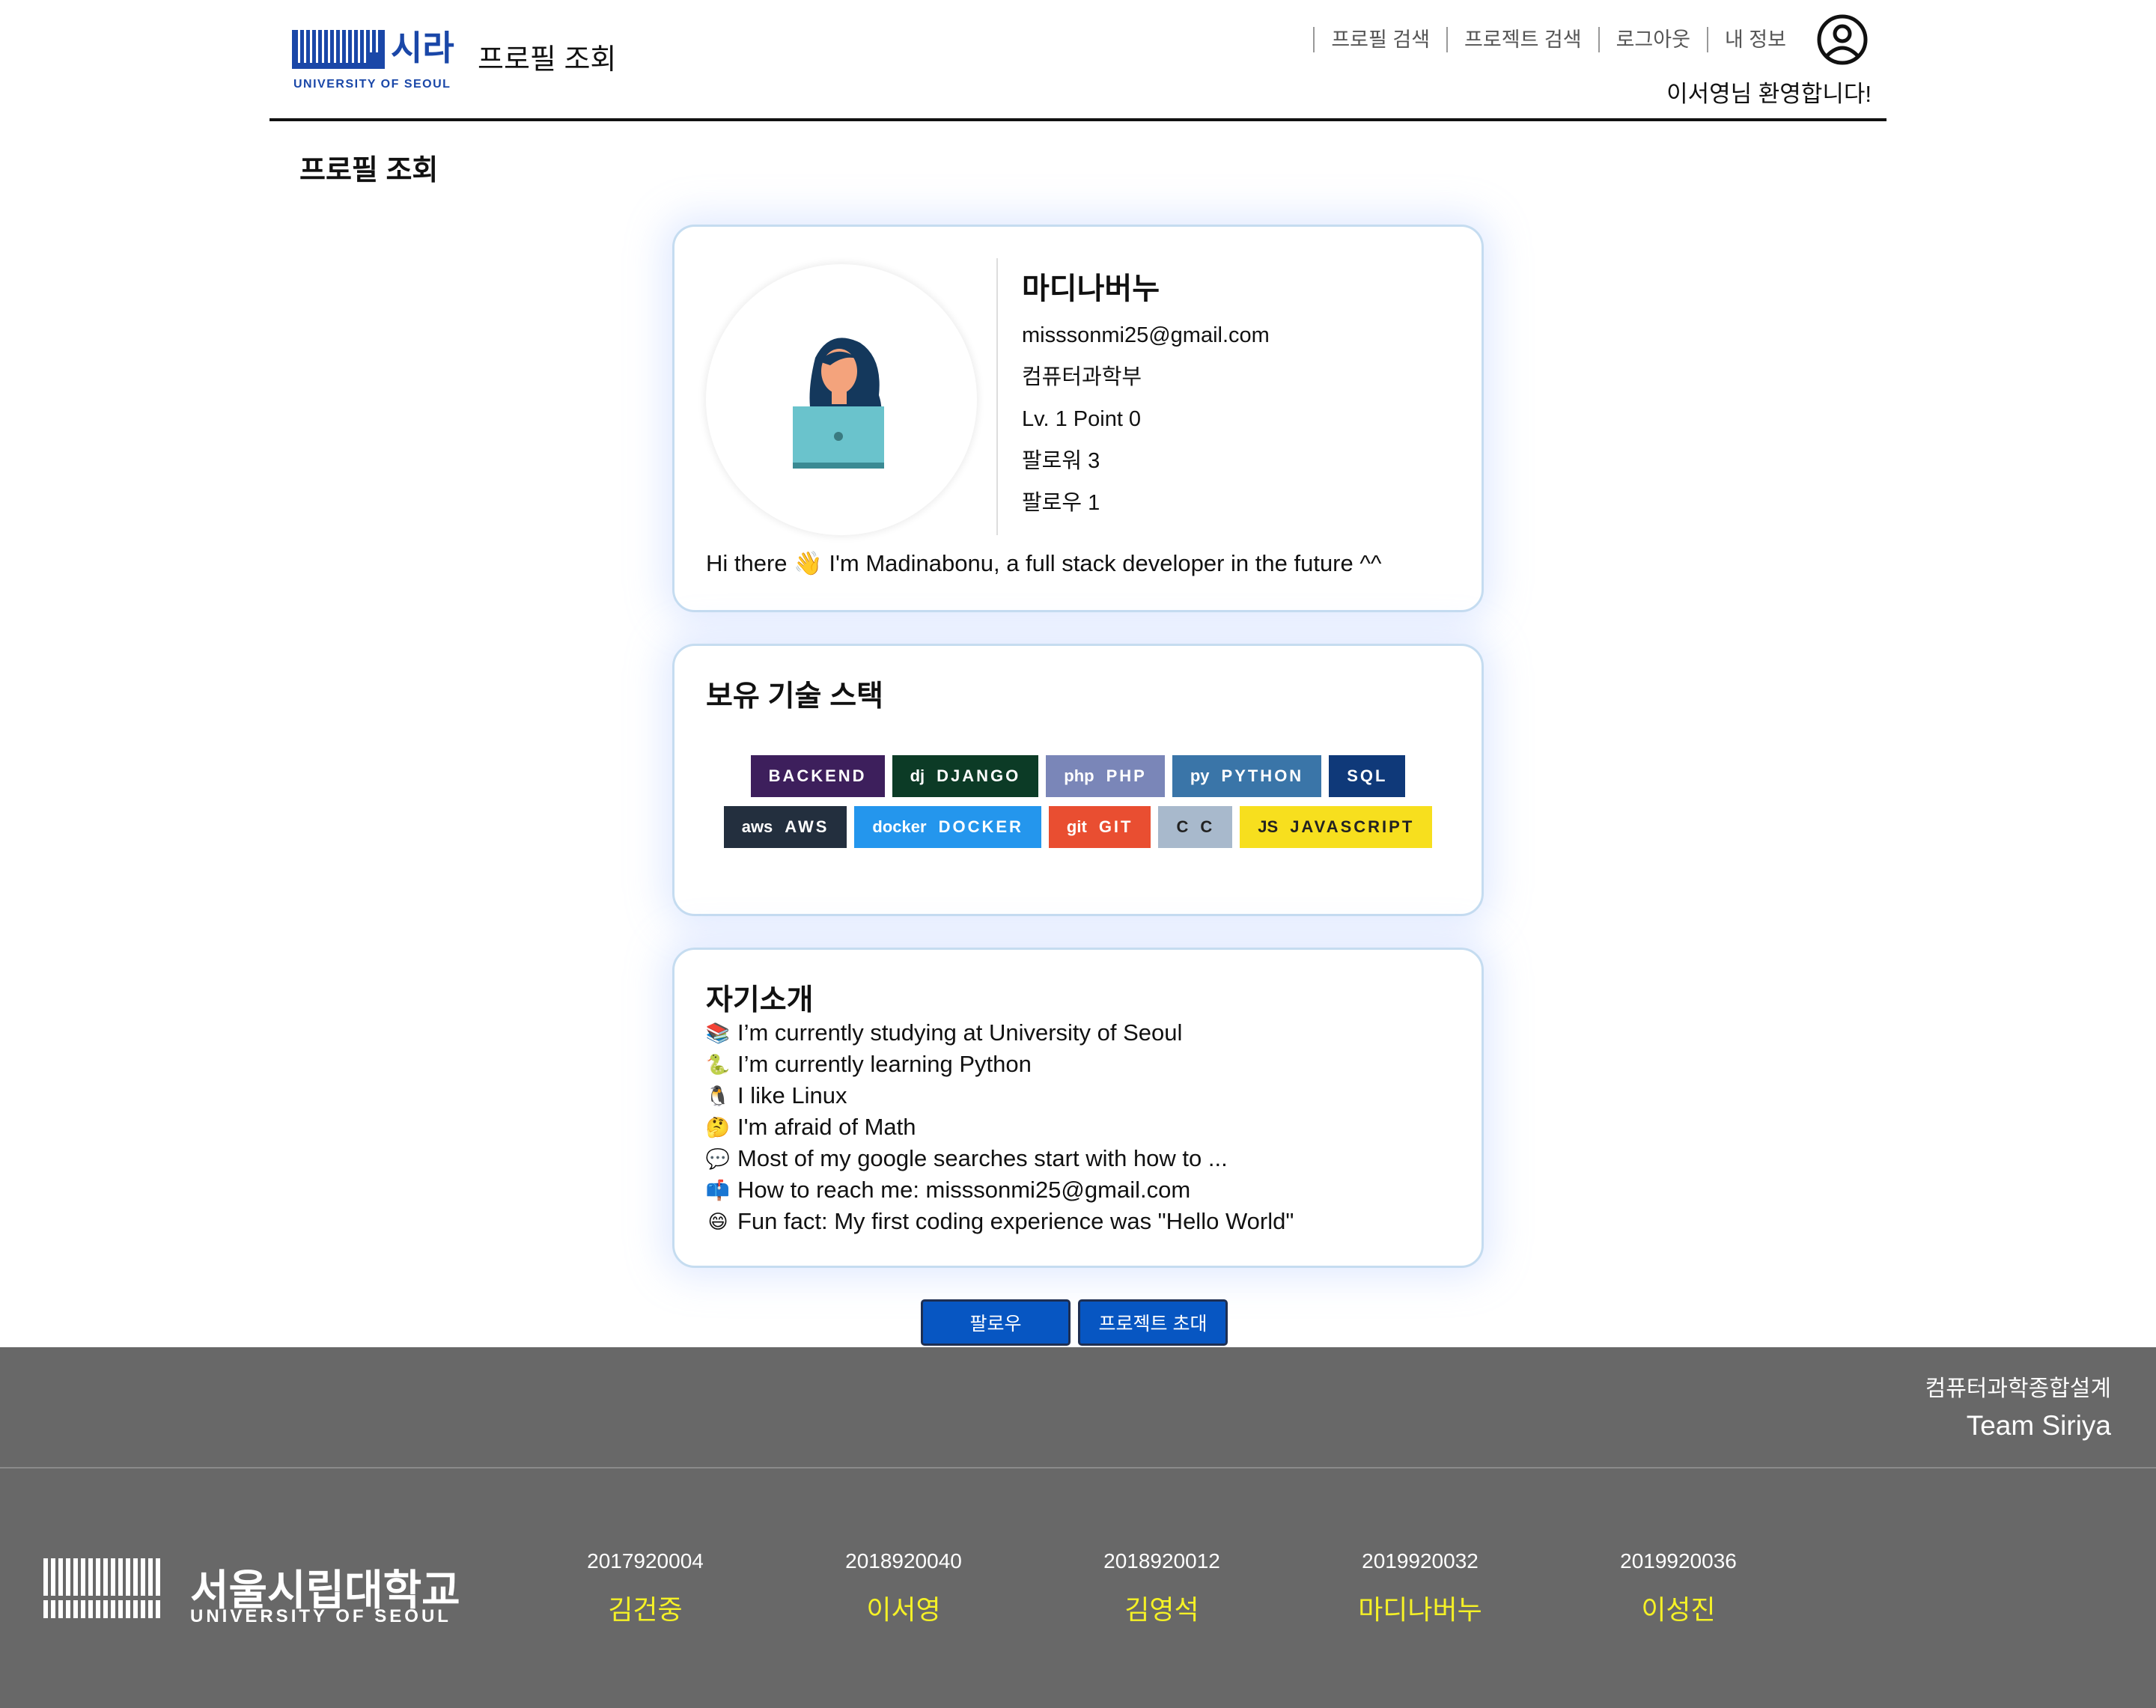 The height and width of the screenshot is (1708, 2156). Describe the element at coordinates (1207, 827) in the screenshot. I see `tech-badge-label: C` at that location.